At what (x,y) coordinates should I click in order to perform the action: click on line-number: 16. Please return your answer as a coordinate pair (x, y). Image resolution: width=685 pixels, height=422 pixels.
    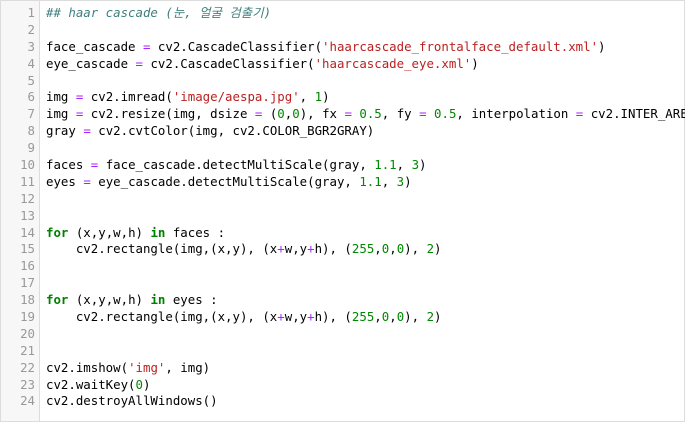
    Looking at the image, I should click on (27, 266).